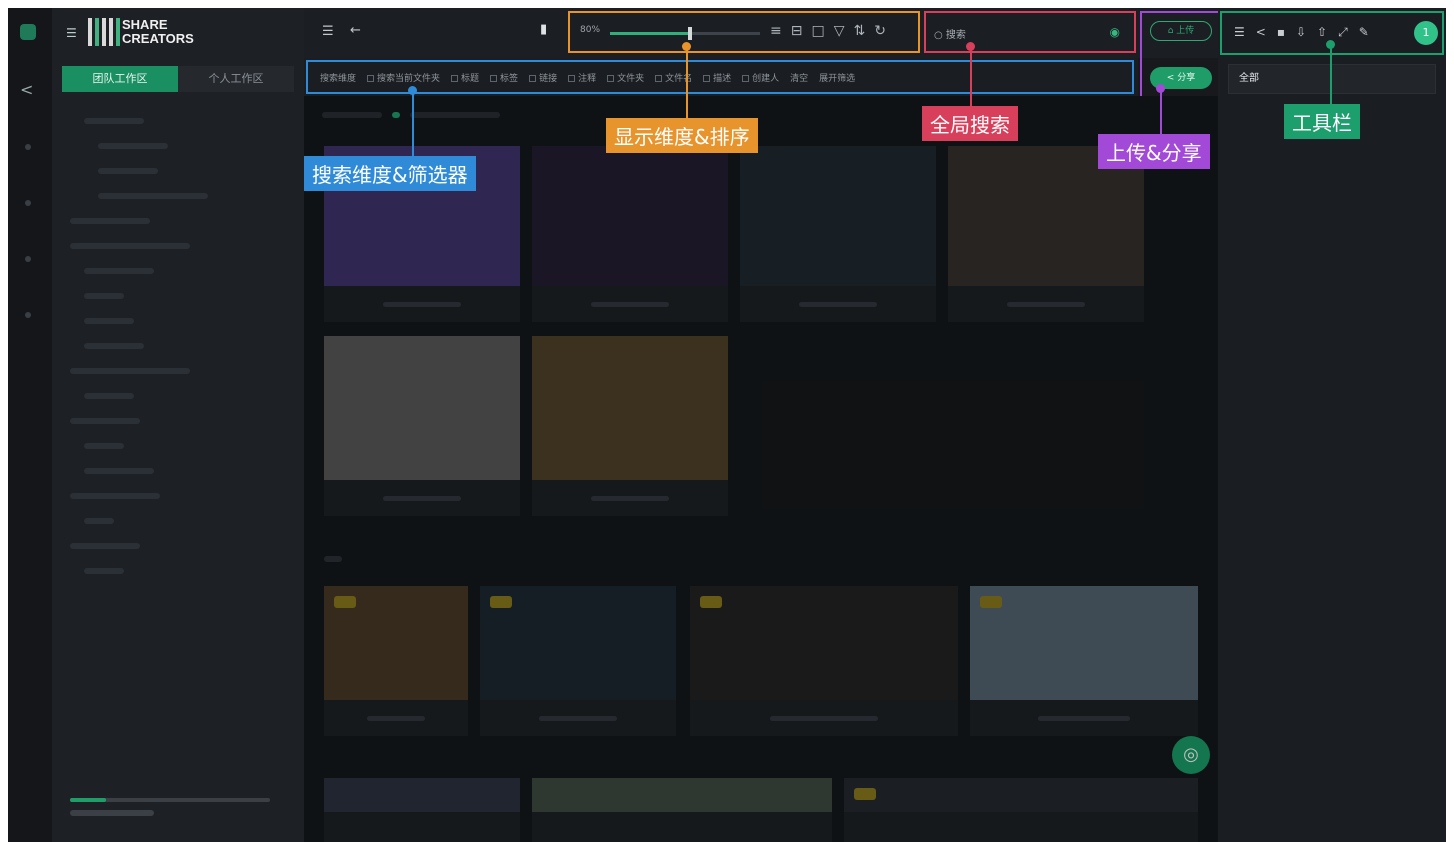 The height and width of the screenshot is (842, 1454). What do you see at coordinates (760, 77) in the screenshot?
I see `filter-item: 创建人` at bounding box center [760, 77].